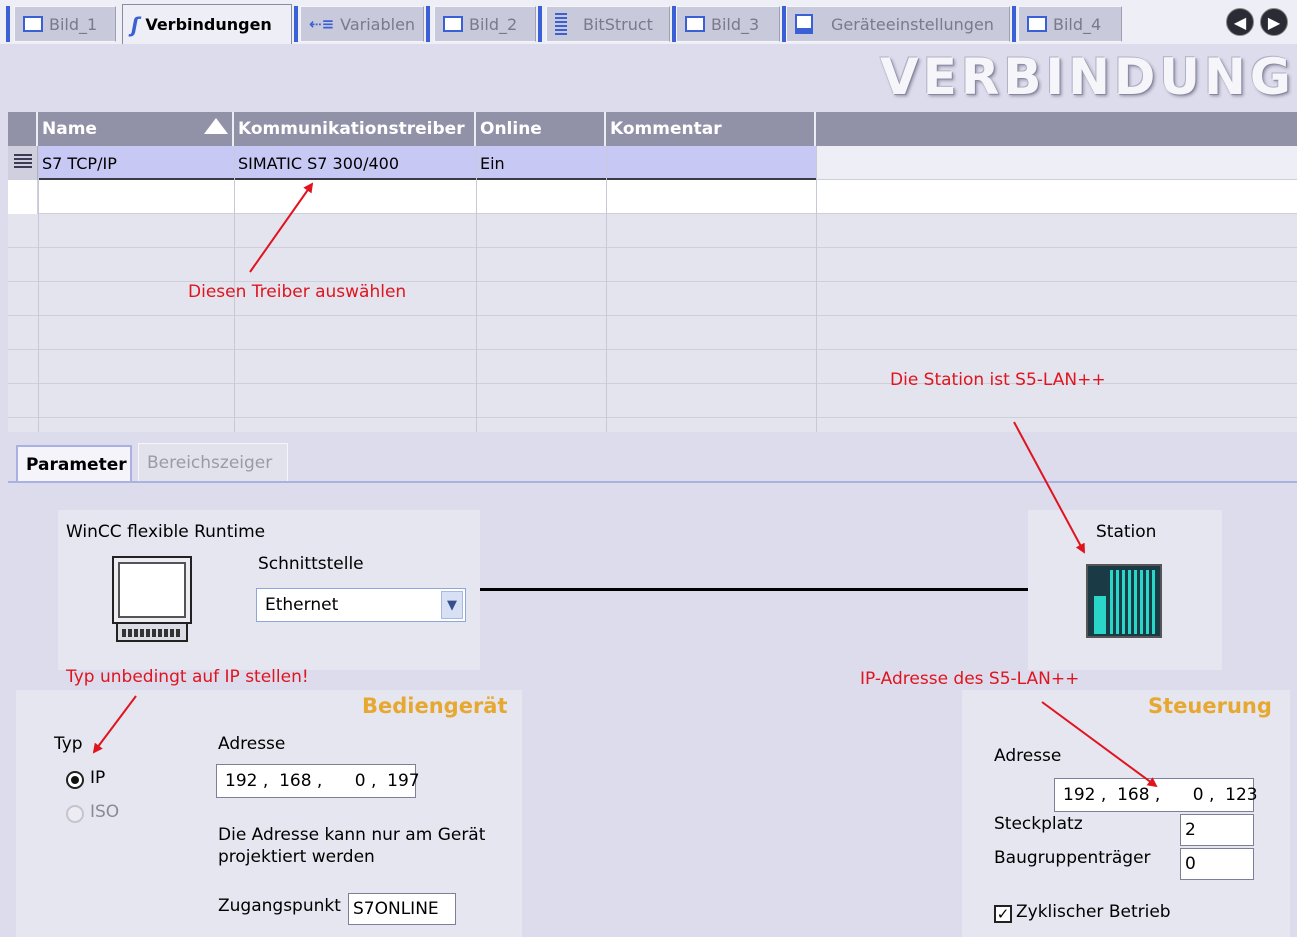 The width and height of the screenshot is (1297, 937). What do you see at coordinates (114, 724) in the screenshot?
I see `arrow-to-type` at bounding box center [114, 724].